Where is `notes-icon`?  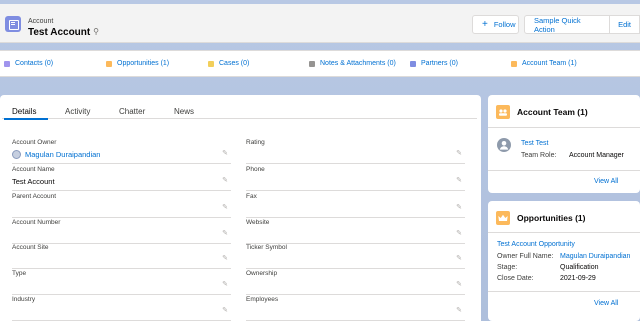
notes-icon is located at coordinates (312, 63).